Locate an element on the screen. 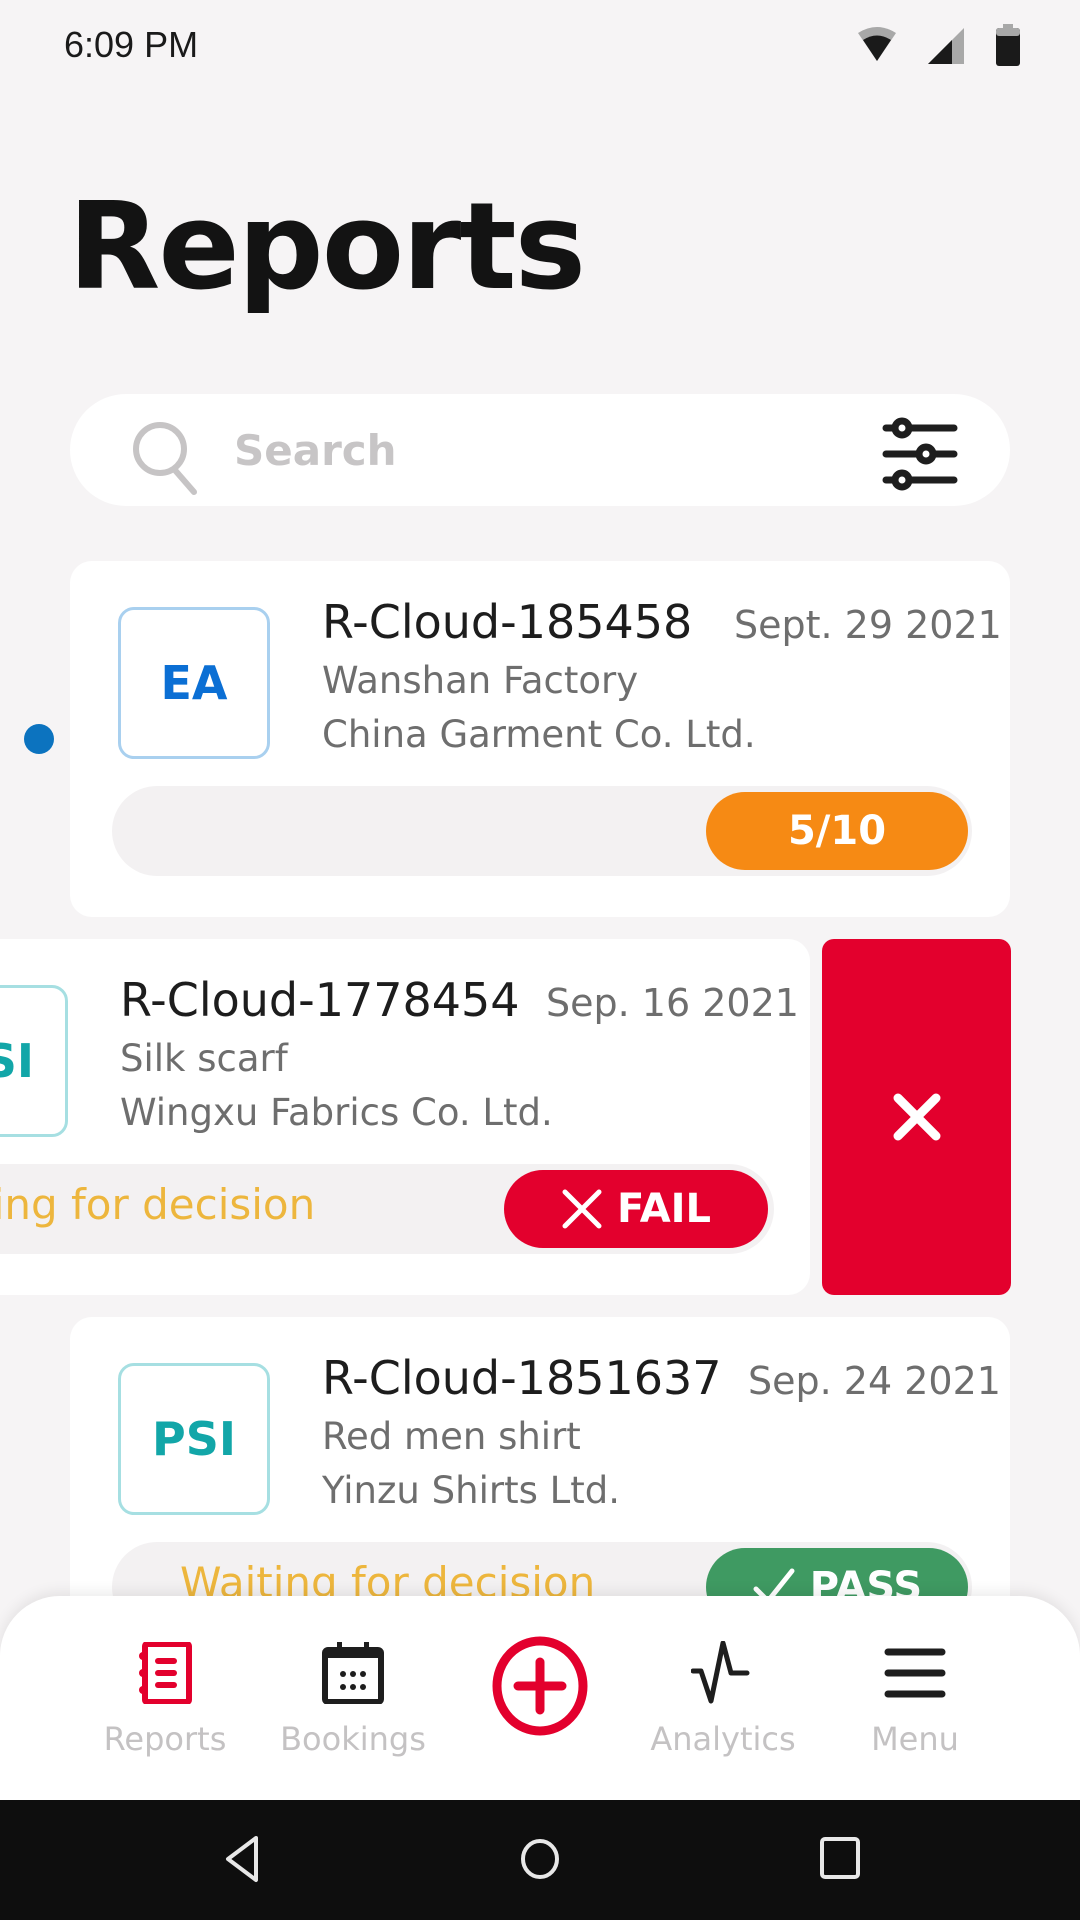 This screenshot has height=1920, width=1080. reports-notebook-icon is located at coordinates (165, 1673).